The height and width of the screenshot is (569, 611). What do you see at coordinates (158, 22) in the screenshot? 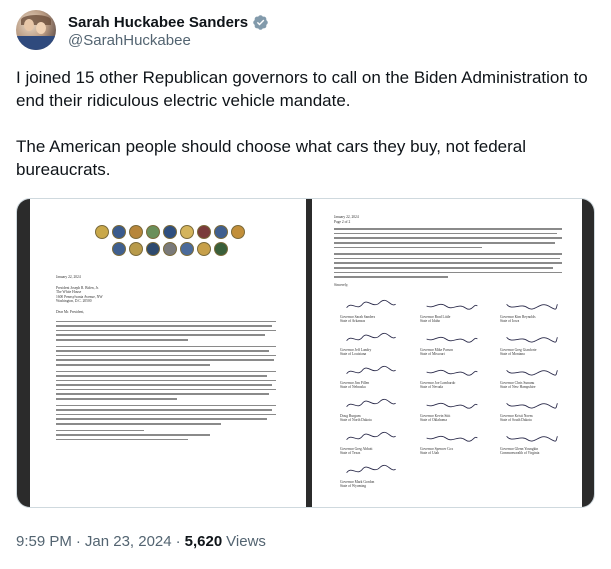
I see `display-name: Sarah Huckabee Sanders` at bounding box center [158, 22].